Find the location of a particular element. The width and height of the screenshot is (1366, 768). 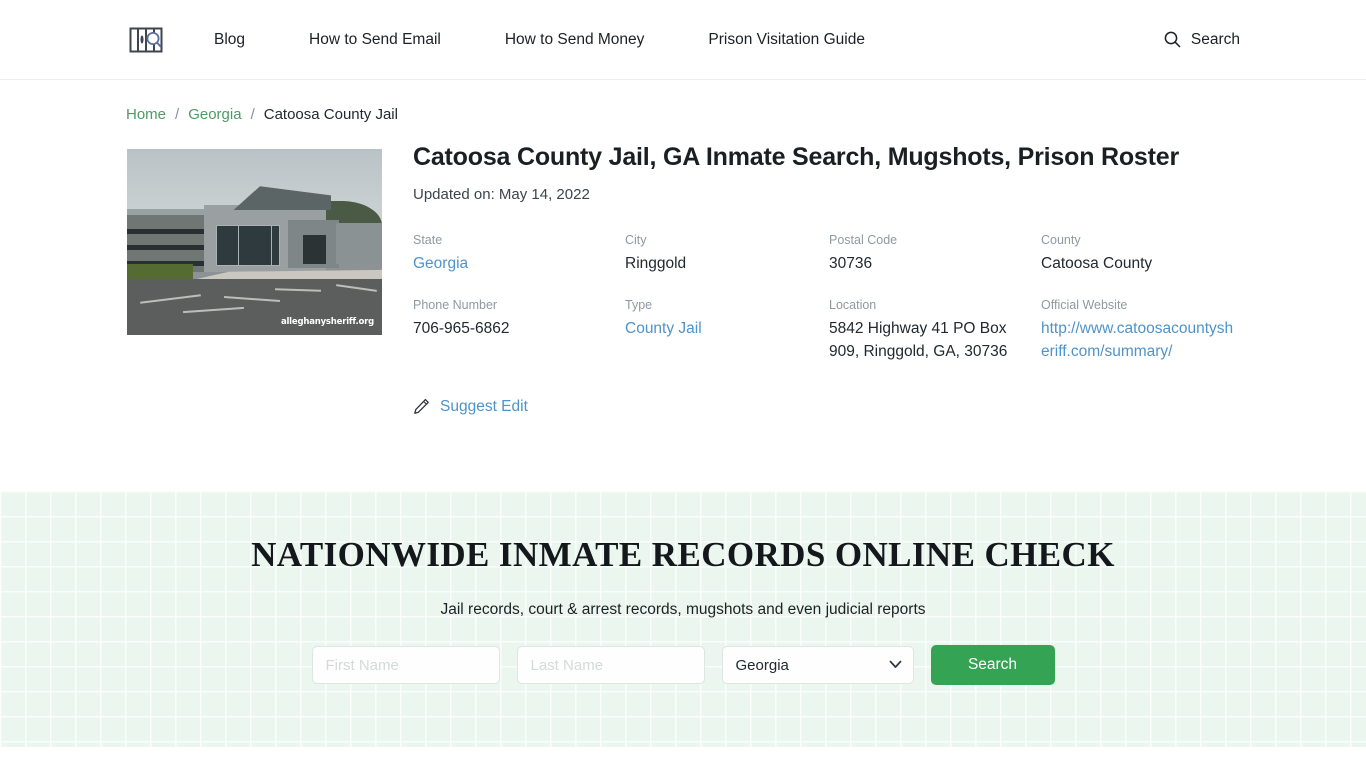

banner-search-button: Search is located at coordinates (992, 665).